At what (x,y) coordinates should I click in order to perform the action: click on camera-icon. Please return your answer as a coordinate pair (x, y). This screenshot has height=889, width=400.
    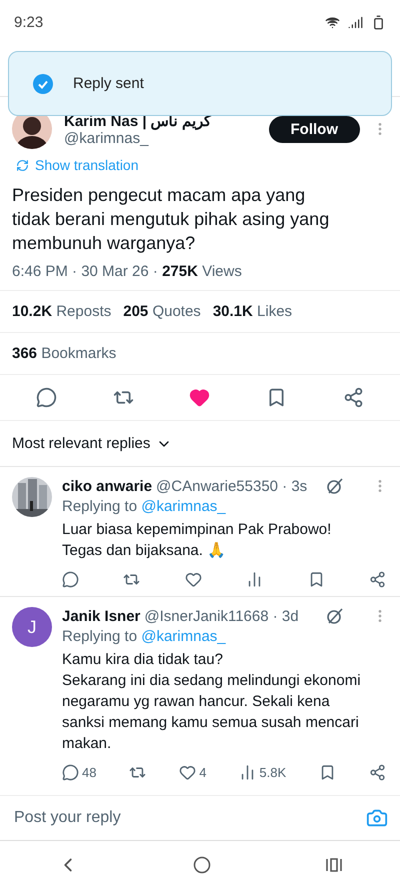
    Looking at the image, I should click on (377, 818).